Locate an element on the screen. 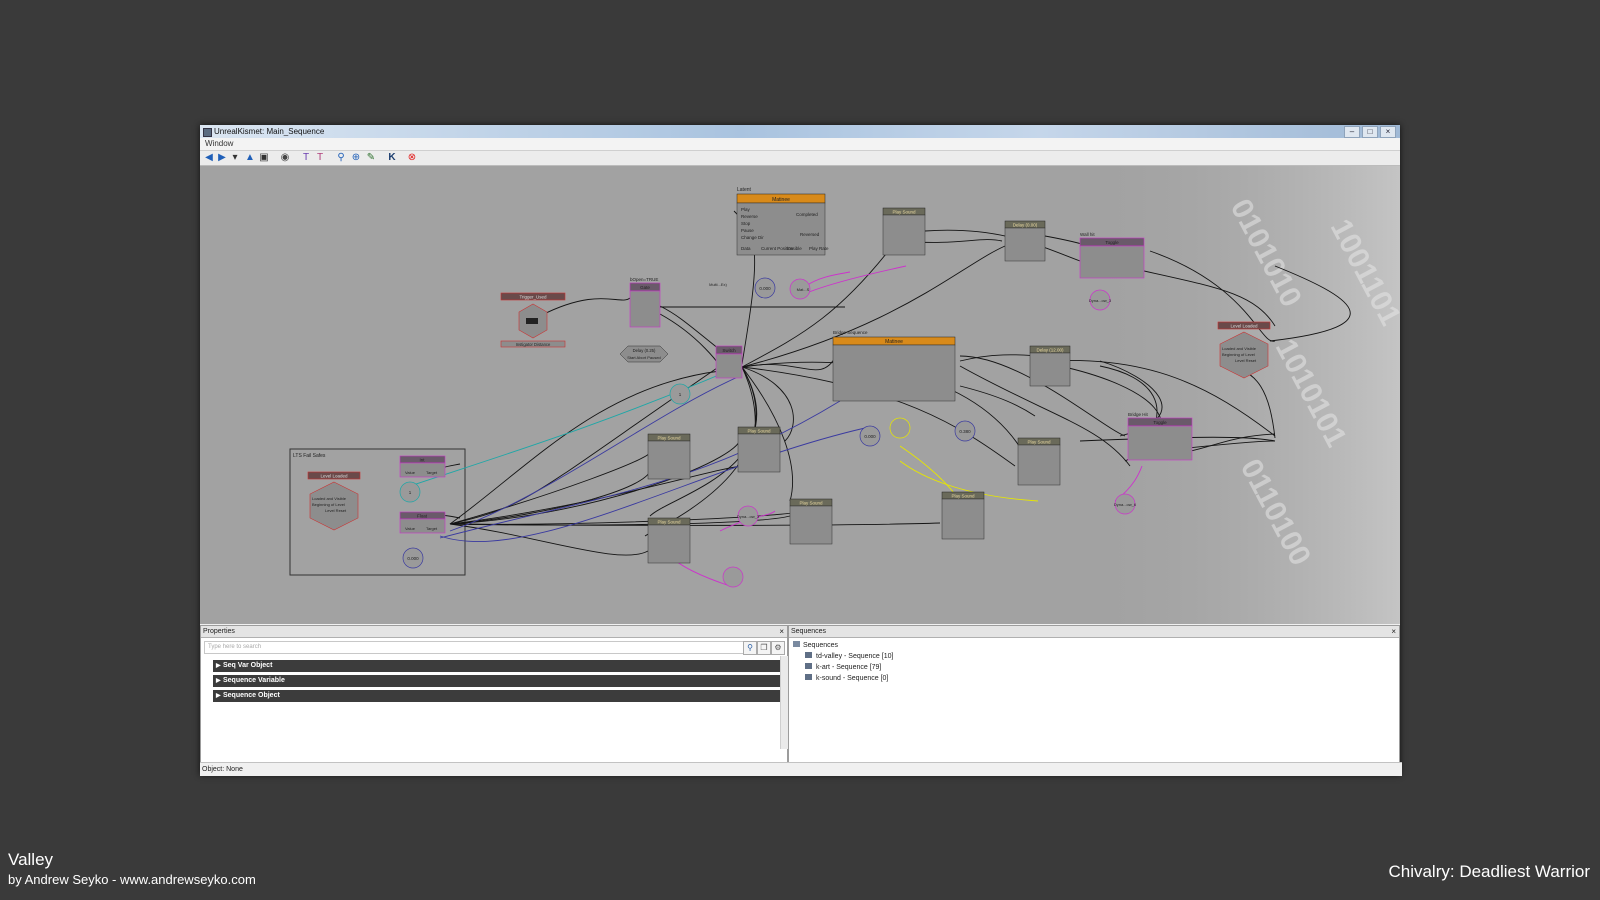 The height and width of the screenshot is (900, 1600). stop-icon: ⊗ is located at coordinates (412, 158).